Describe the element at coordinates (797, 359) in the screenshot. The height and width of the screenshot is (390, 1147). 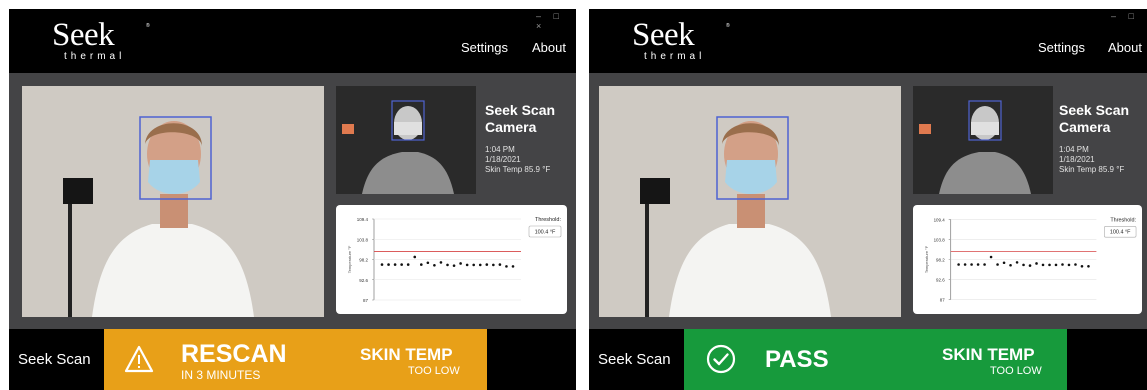
I see `status-text: PASS` at that location.